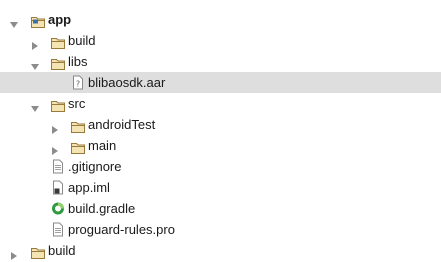 The width and height of the screenshot is (441, 262). What do you see at coordinates (58, 187) in the screenshot?
I see `iml-file-icon` at bounding box center [58, 187].